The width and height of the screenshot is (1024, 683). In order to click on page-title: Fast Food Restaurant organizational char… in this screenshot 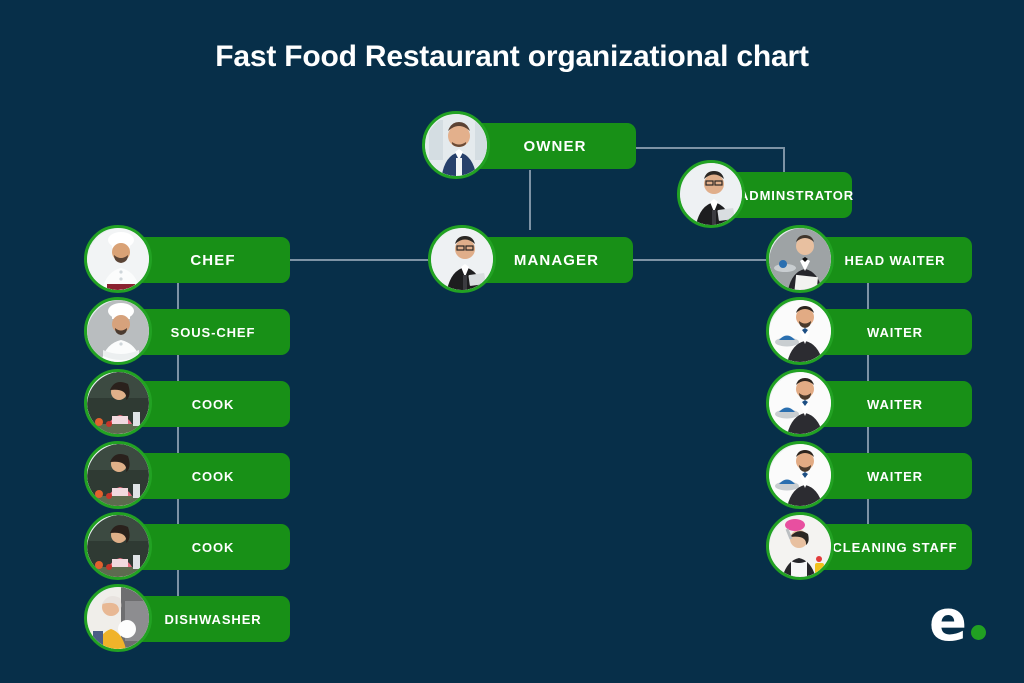, I will do `click(512, 56)`.